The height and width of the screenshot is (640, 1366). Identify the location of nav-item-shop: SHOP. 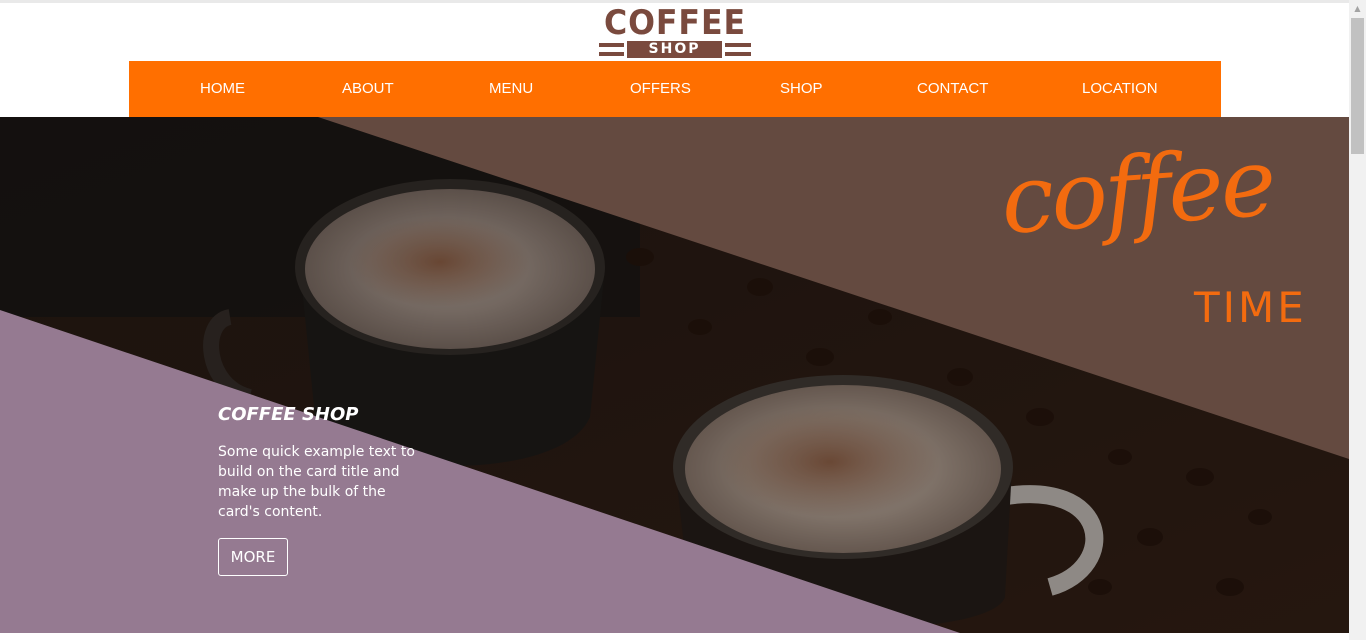
(801, 89).